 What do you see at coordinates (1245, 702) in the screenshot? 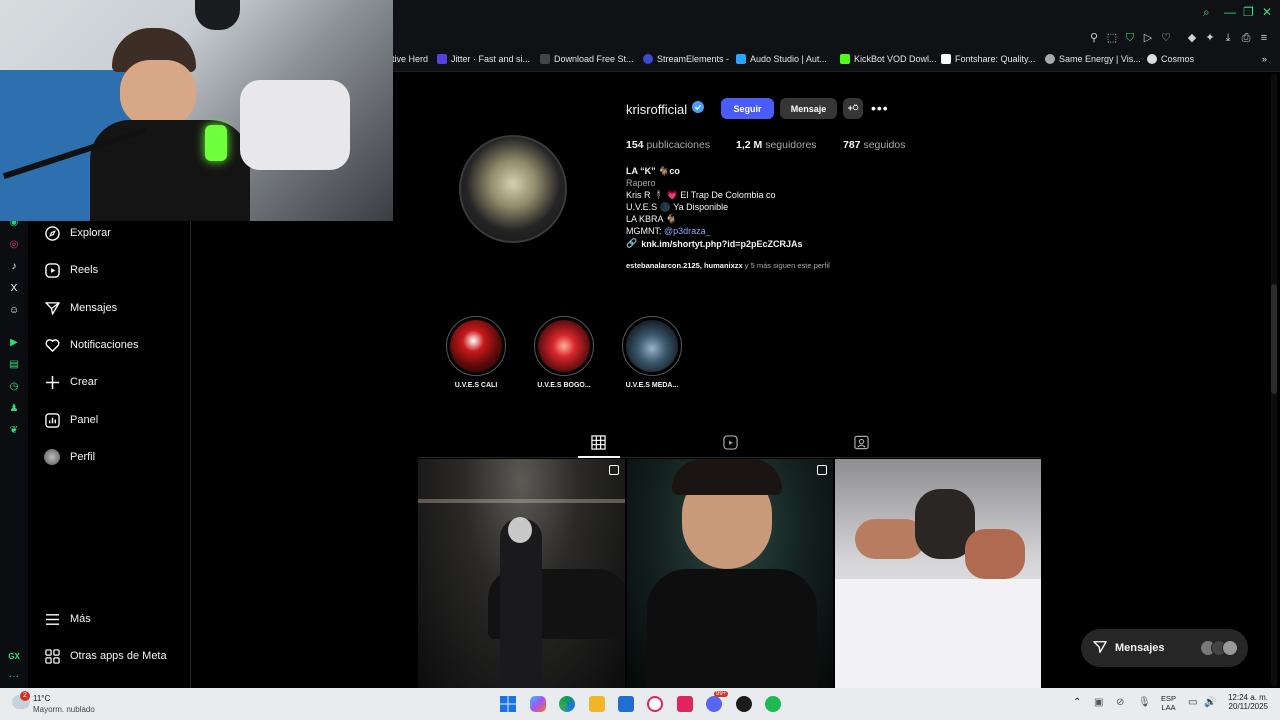
I see `clock: 12:24 a. m. 20/11/2025` at bounding box center [1245, 702].